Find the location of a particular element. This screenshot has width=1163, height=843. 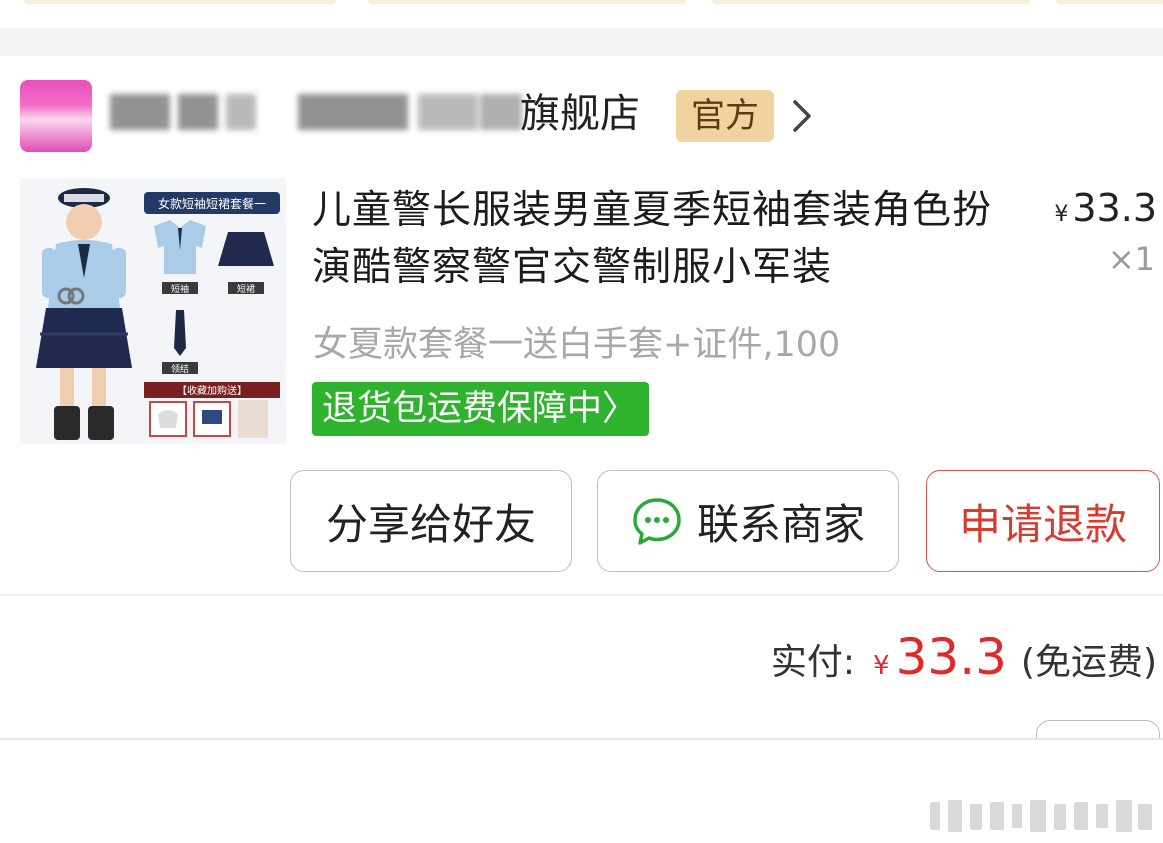

refund-button-label: 申请退款 is located at coordinates (1042, 524).